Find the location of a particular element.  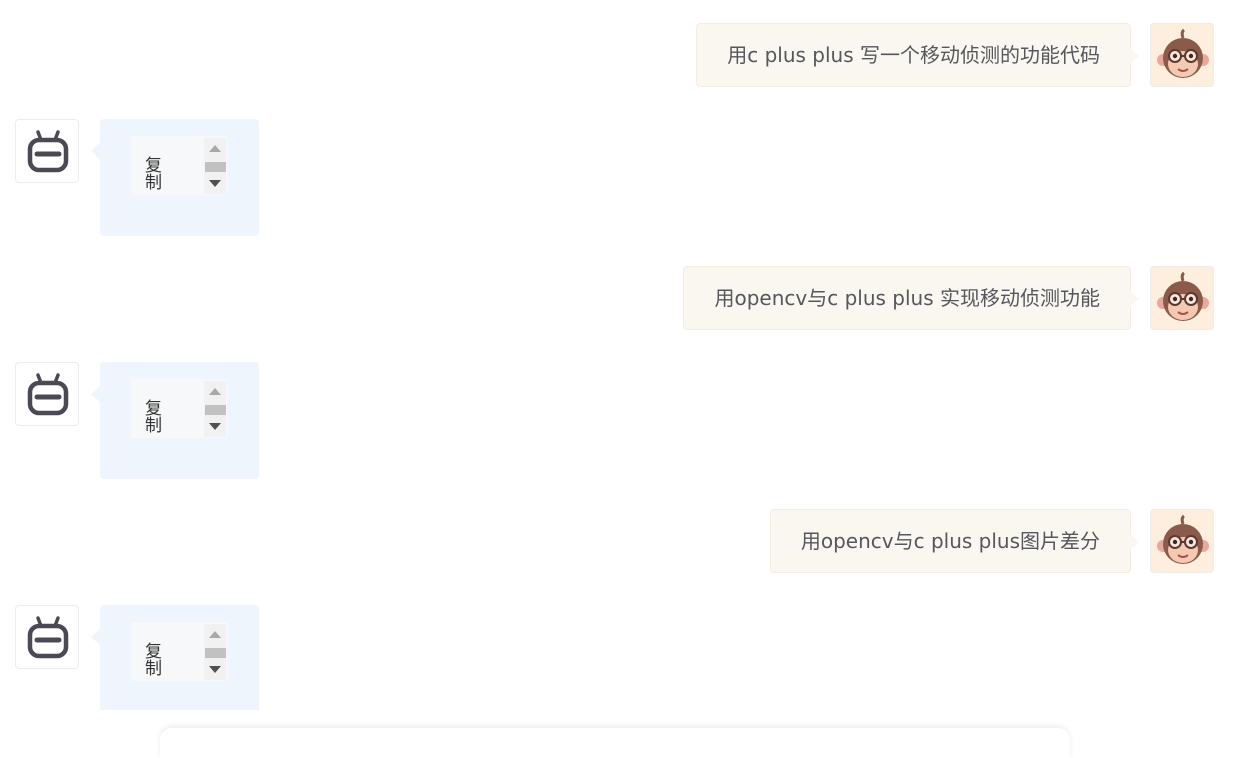

user-message: 用opencv与c plus plus图片差分 is located at coordinates (954, 541).